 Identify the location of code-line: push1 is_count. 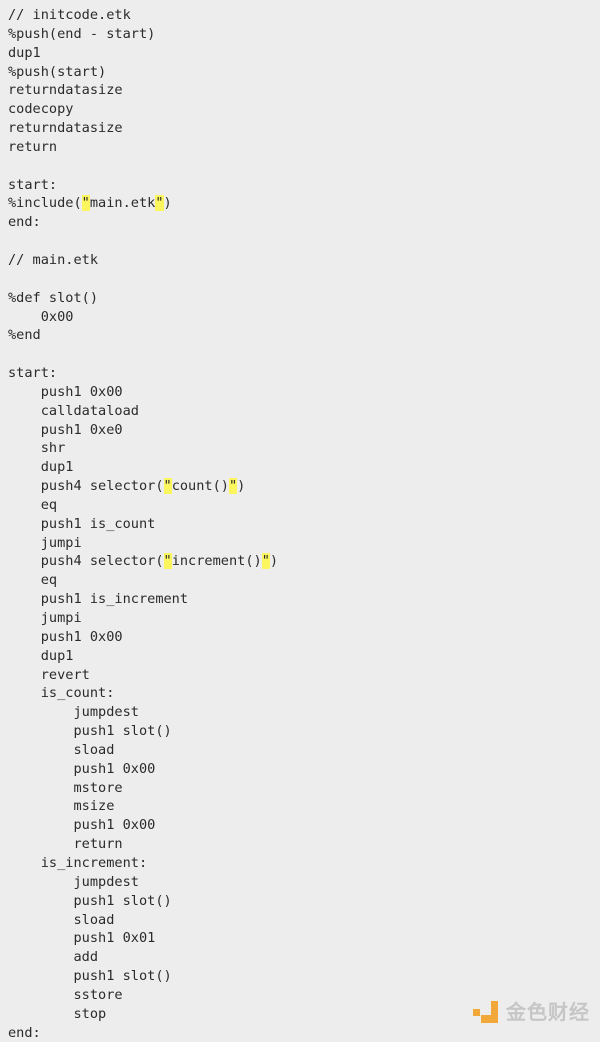
(82, 523).